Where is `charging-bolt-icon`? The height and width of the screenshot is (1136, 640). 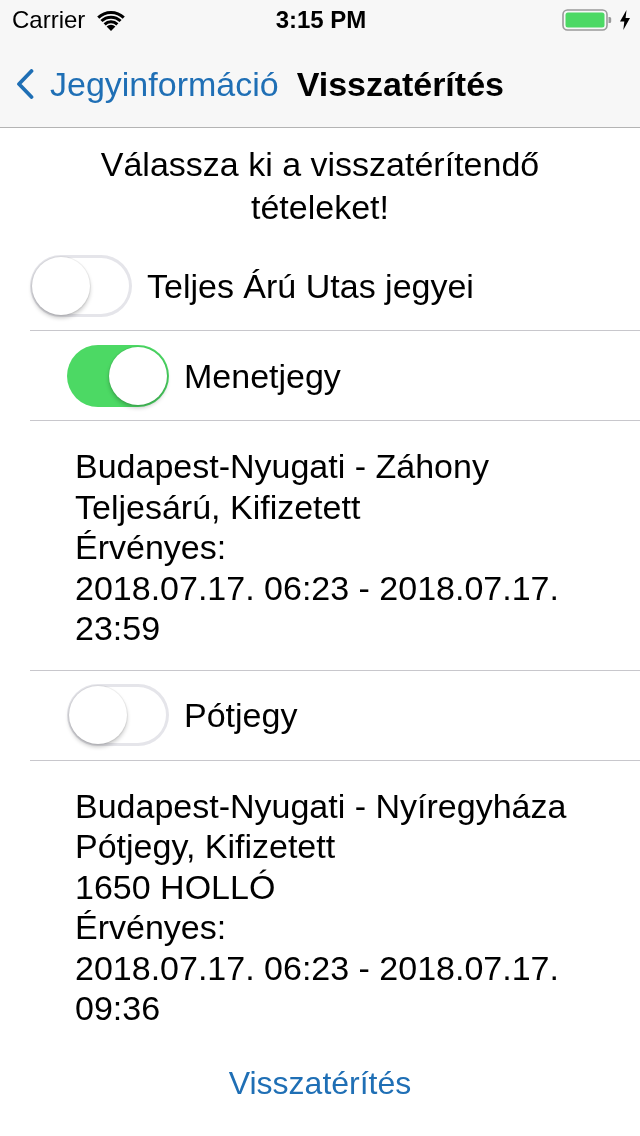 charging-bolt-icon is located at coordinates (625, 20).